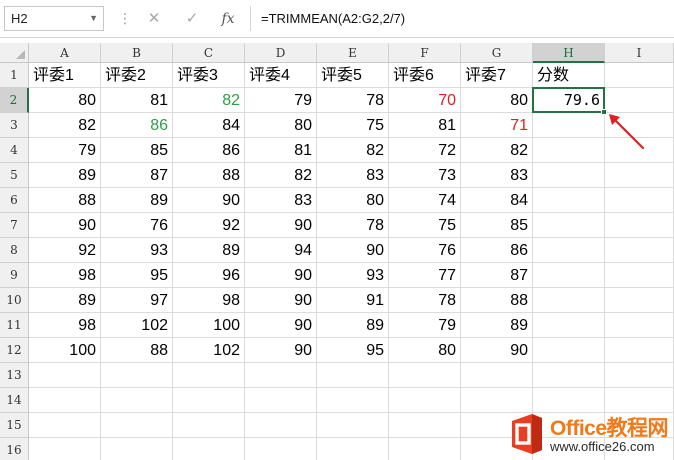  What do you see at coordinates (569, 150) in the screenshot?
I see `cell-h4` at bounding box center [569, 150].